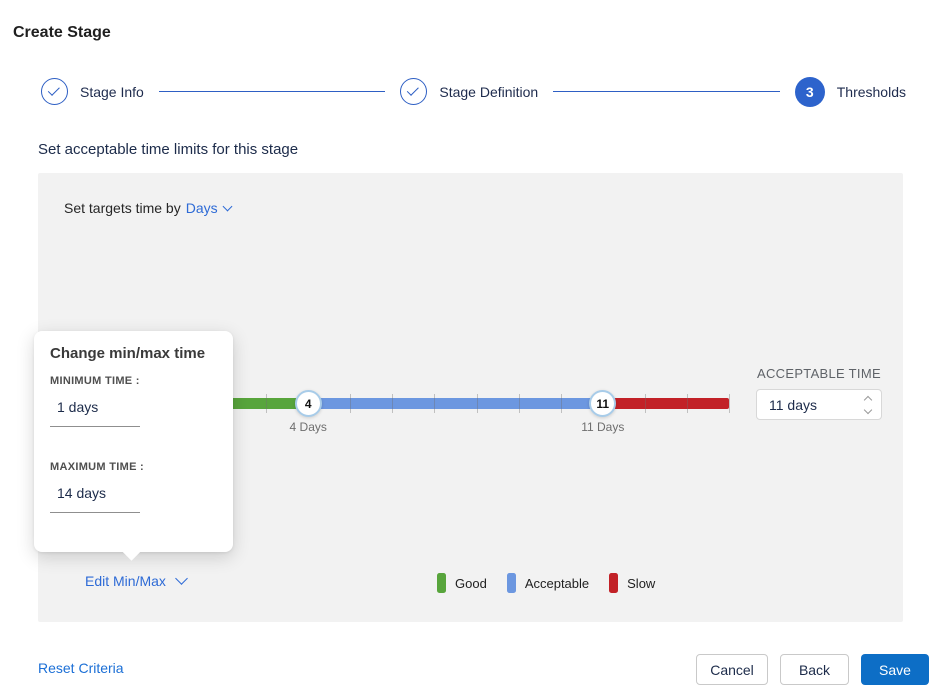 The width and height of the screenshot is (943, 699). I want to click on stepper-down-icon, so click(868, 409).